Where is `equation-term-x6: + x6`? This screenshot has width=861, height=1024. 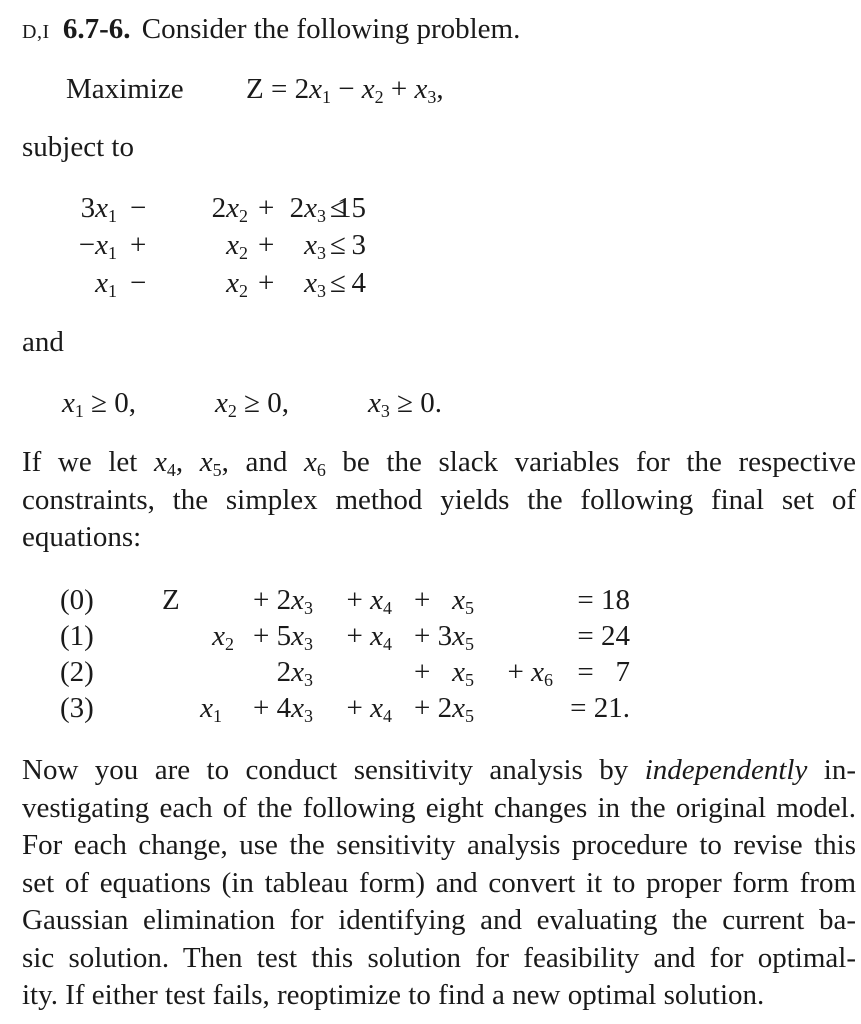 equation-term-x6: + x6 is located at coordinates (530, 673).